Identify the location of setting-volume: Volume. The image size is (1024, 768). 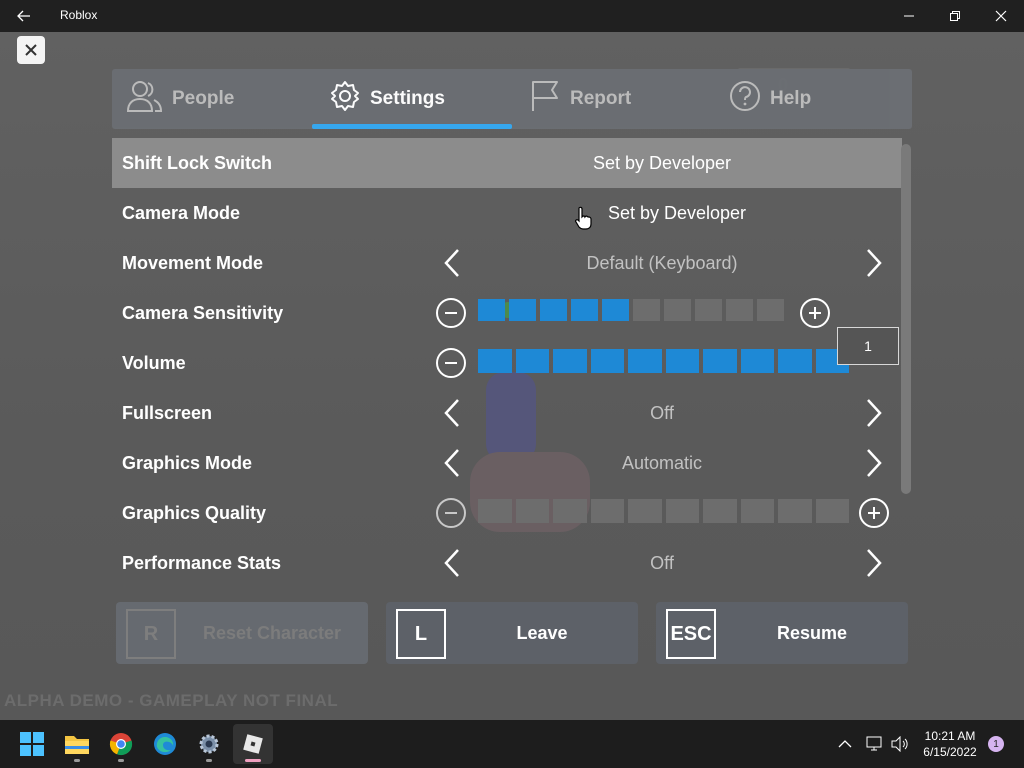
(507, 363).